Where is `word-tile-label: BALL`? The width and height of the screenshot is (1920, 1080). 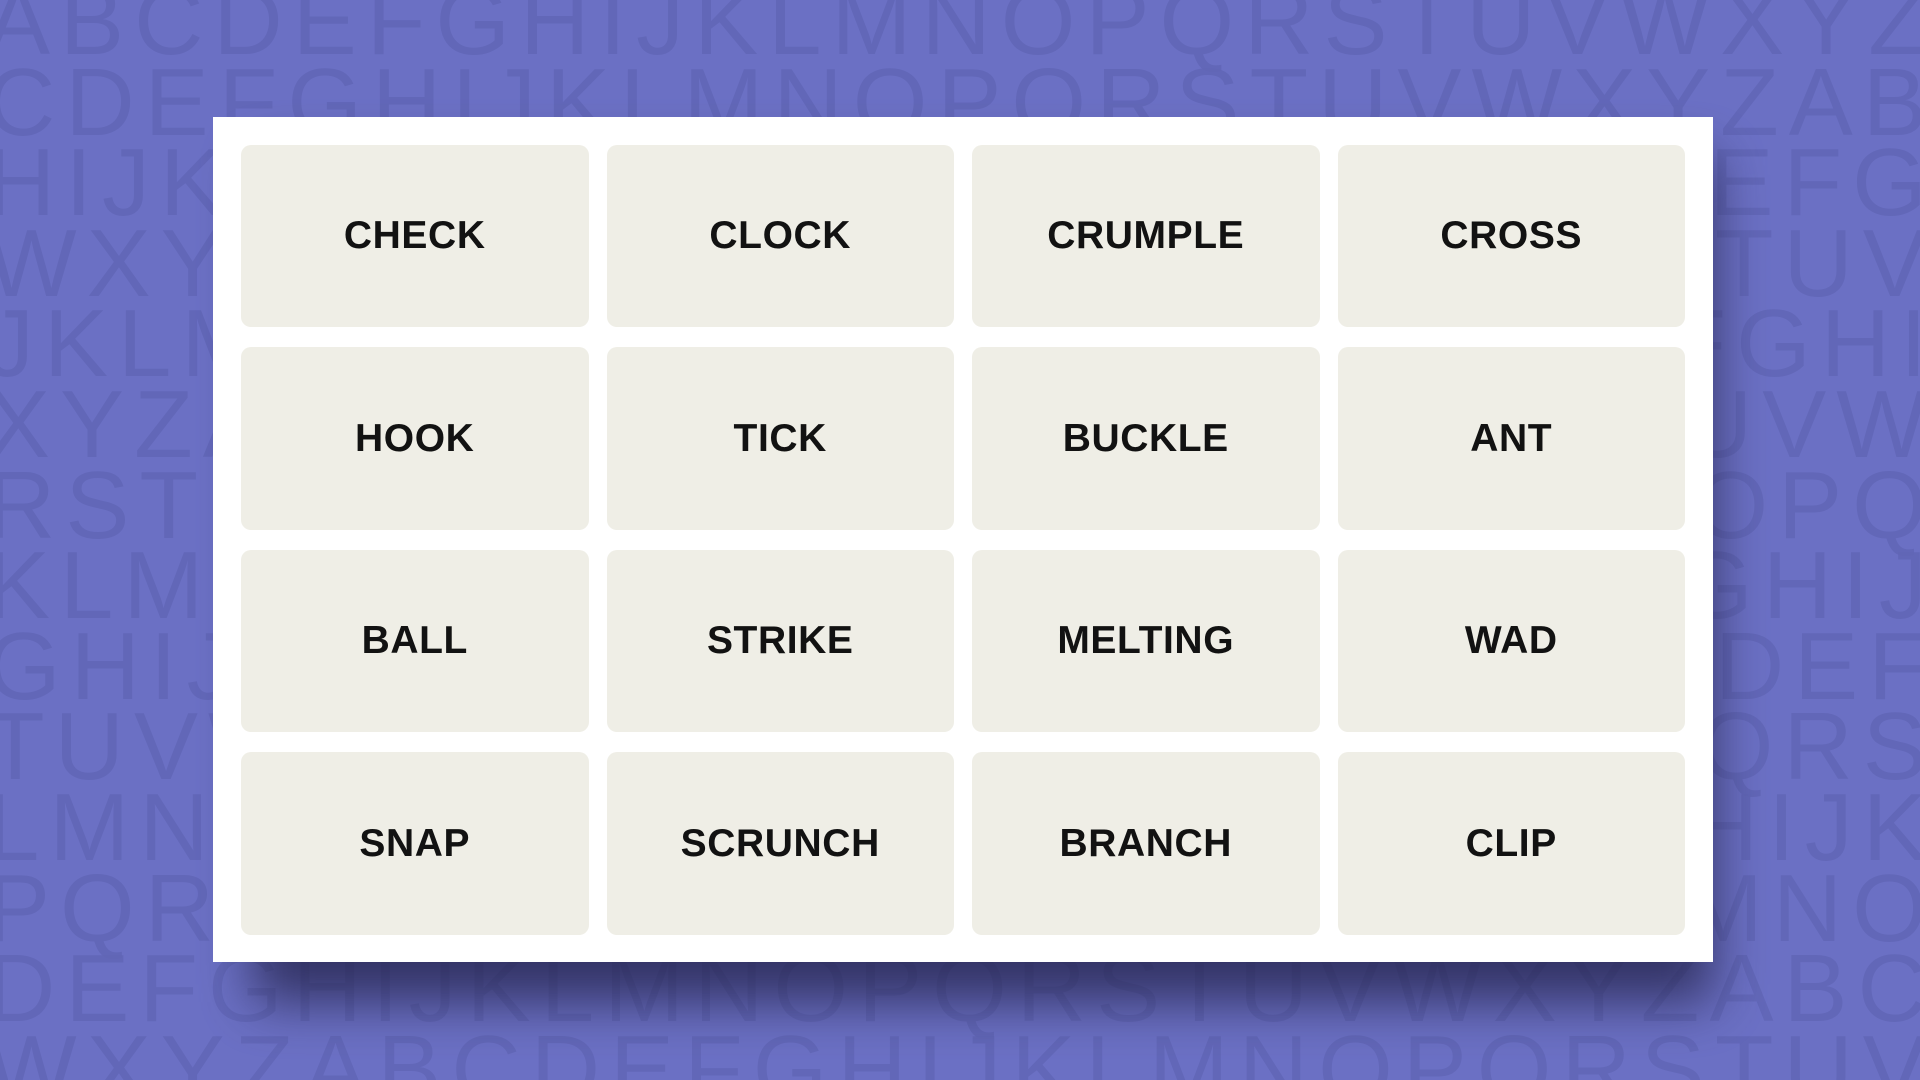 word-tile-label: BALL is located at coordinates (414, 641).